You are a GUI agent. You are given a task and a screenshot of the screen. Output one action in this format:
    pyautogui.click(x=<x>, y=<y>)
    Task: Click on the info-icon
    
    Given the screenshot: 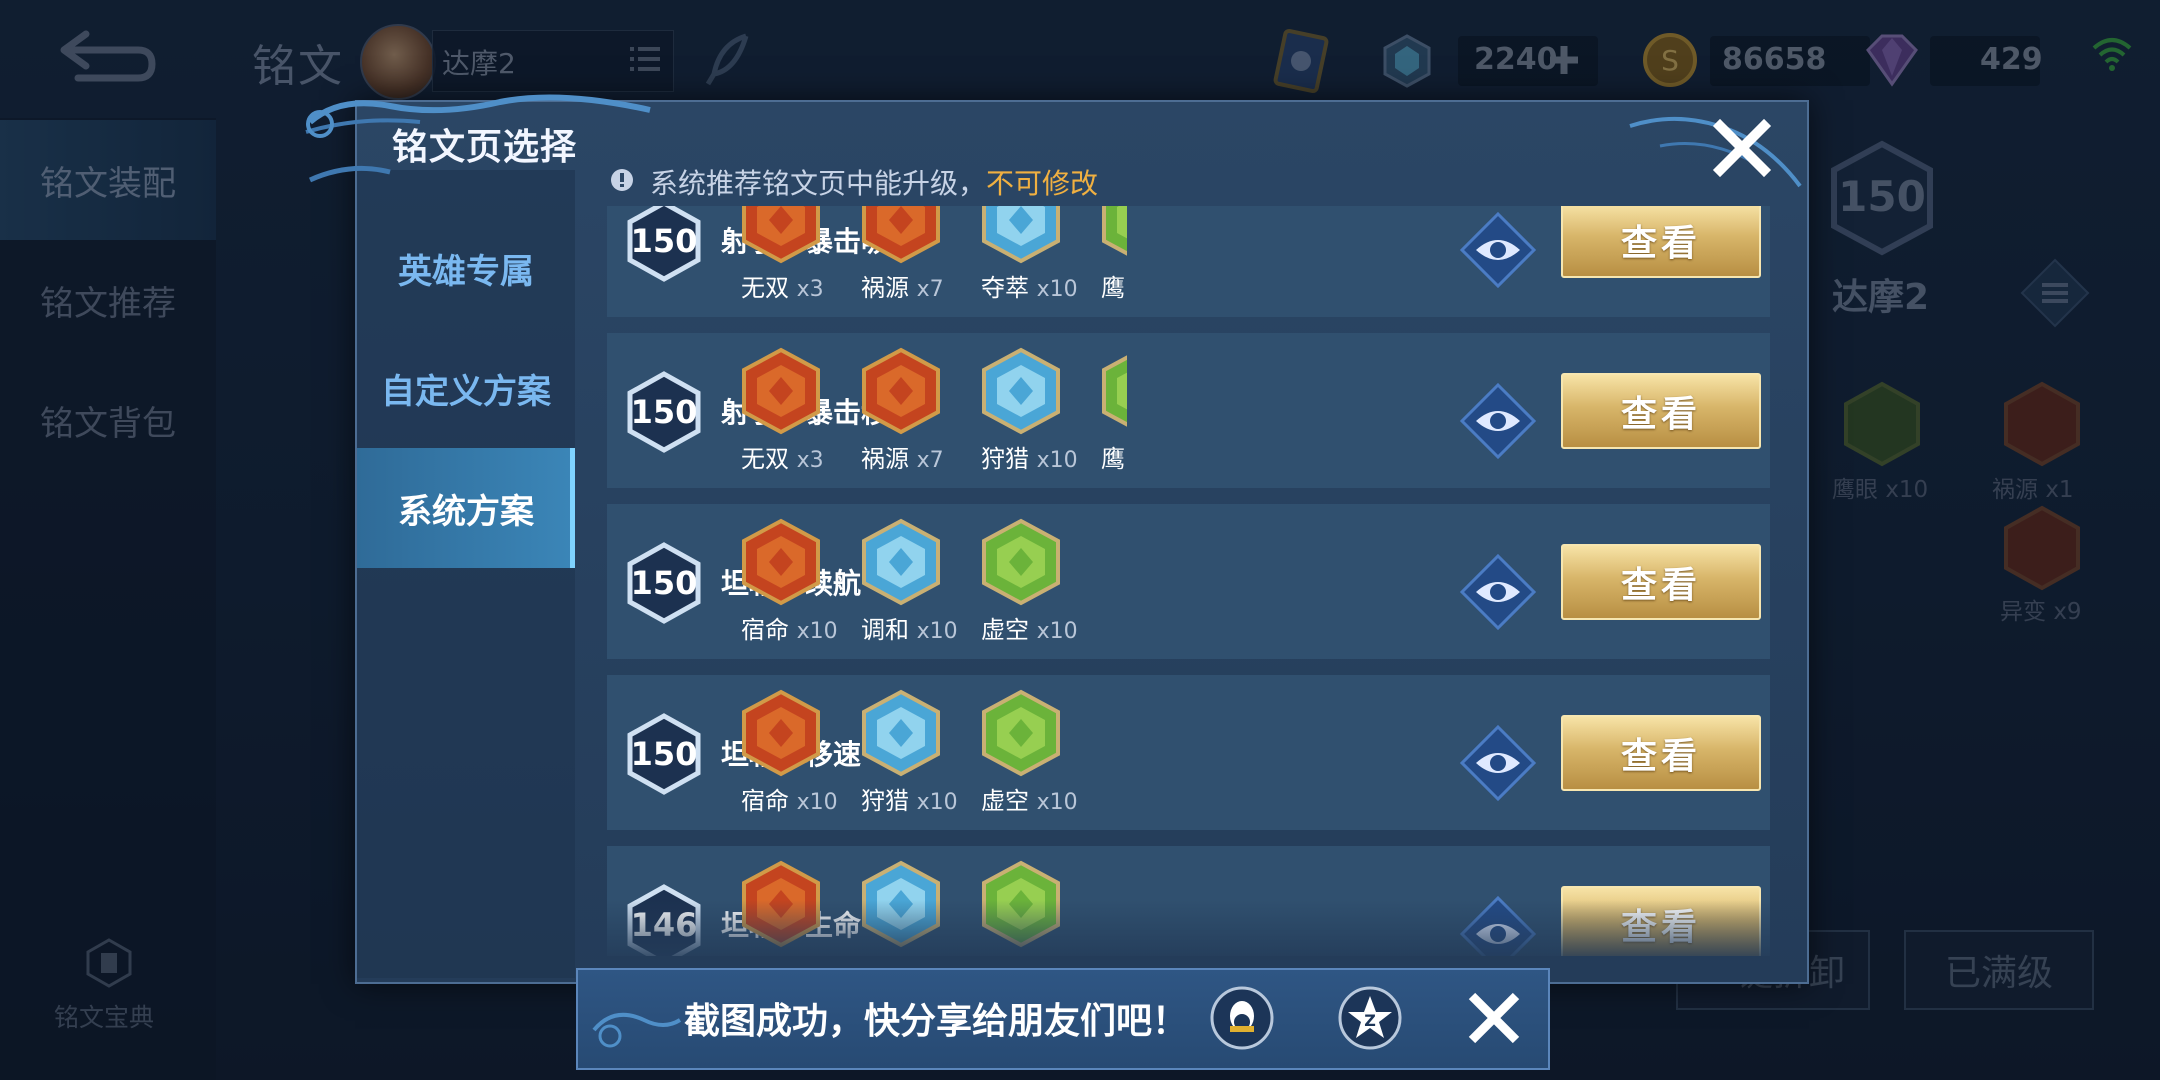 What is the action you would take?
    pyautogui.click(x=622, y=180)
    